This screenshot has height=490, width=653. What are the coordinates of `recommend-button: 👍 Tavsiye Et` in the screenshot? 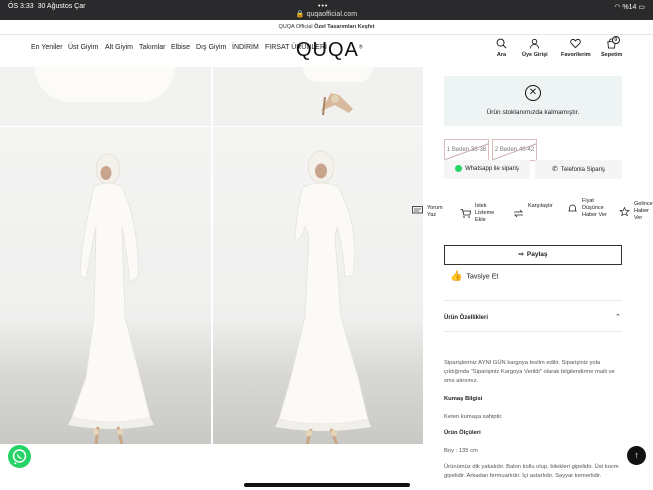 It's located at (474, 276).